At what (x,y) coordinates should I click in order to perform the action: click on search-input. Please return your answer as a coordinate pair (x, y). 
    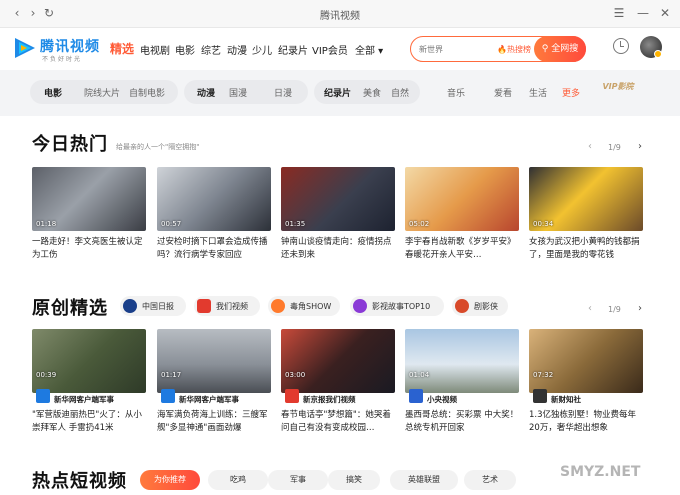
    Looking at the image, I should click on (459, 49).